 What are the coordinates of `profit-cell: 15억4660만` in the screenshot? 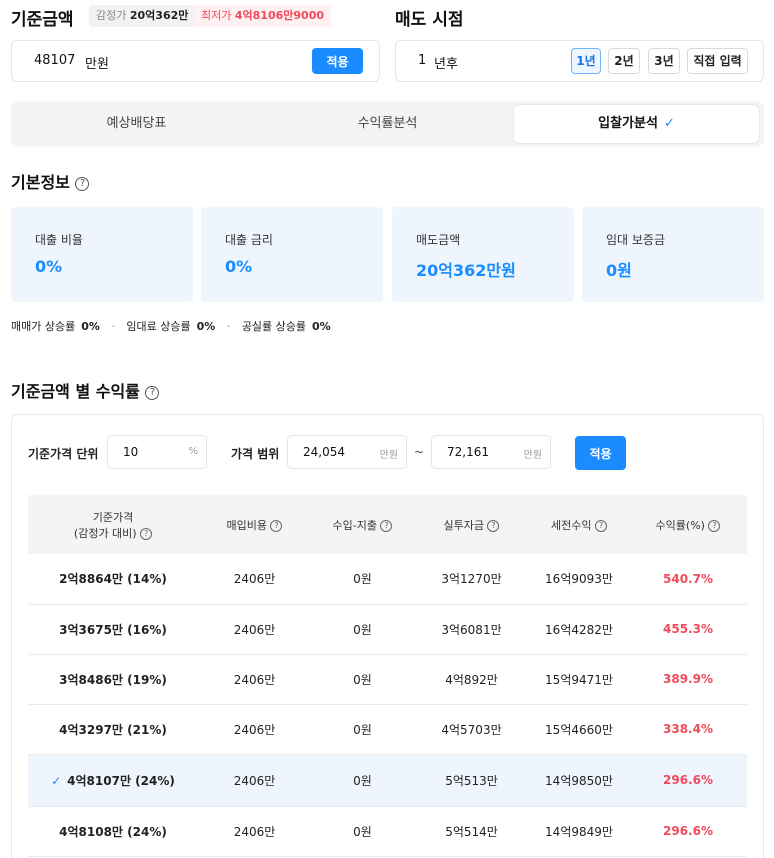 It's located at (579, 729).